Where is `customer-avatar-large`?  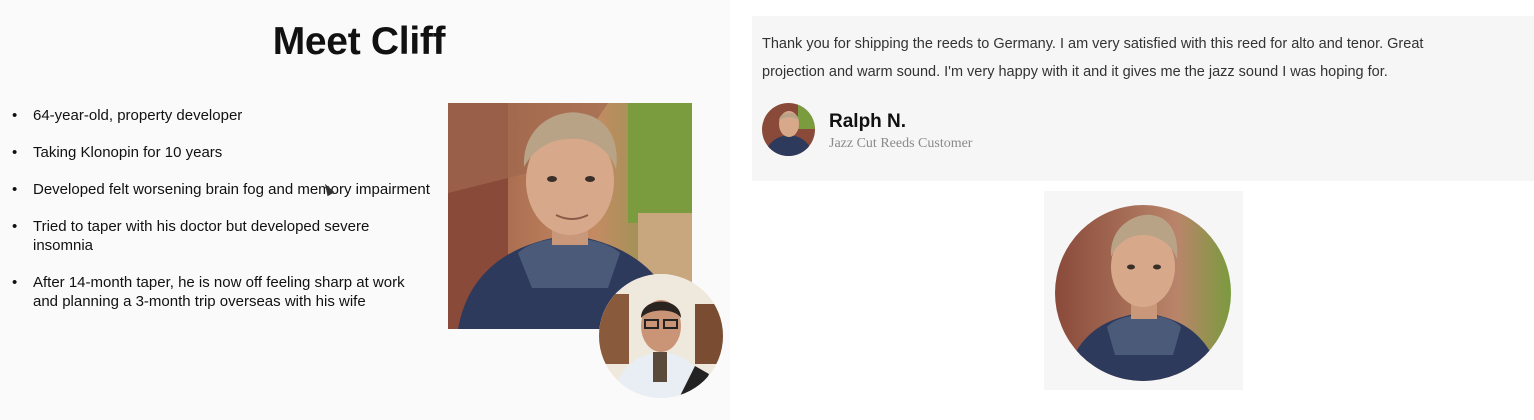 customer-avatar-large is located at coordinates (1143, 293).